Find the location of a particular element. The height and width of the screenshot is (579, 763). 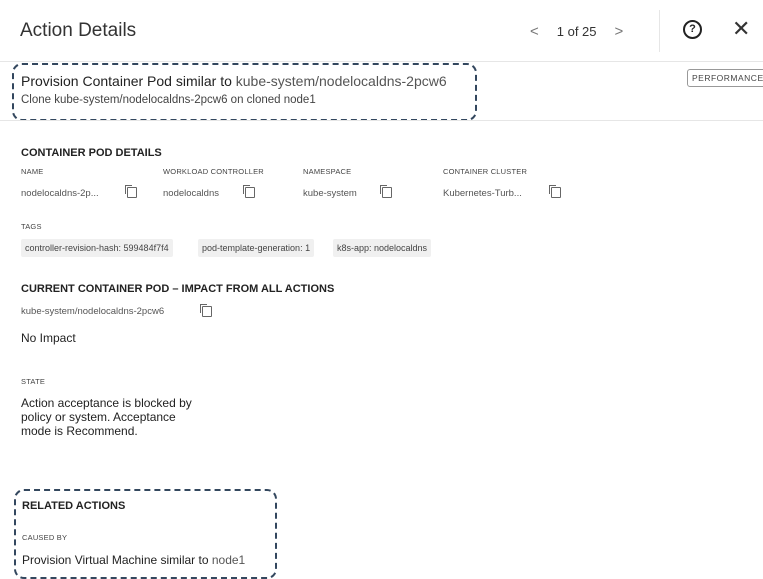

caused-by-link: node1 is located at coordinates (228, 560).